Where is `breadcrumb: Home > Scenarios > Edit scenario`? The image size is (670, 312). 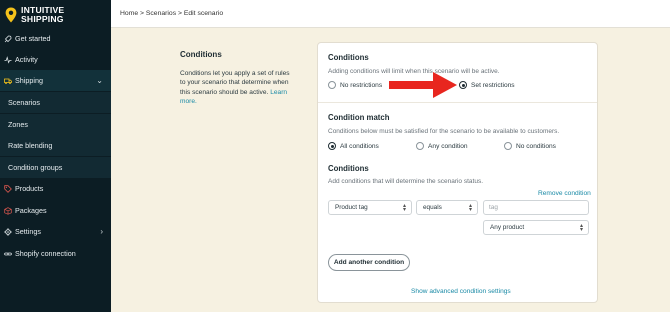
breadcrumb: Home > Scenarios > Edit scenario is located at coordinates (390, 14).